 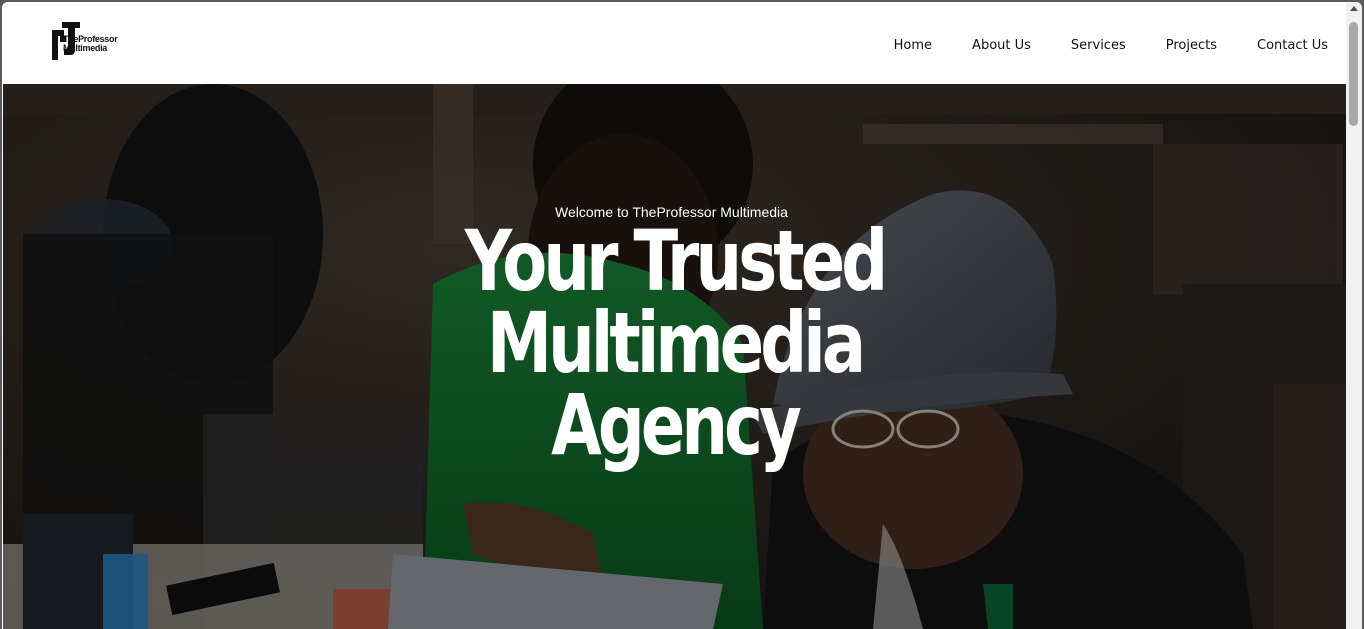 I want to click on nav-item-contact-us: Contact Us, so click(x=1292, y=46).